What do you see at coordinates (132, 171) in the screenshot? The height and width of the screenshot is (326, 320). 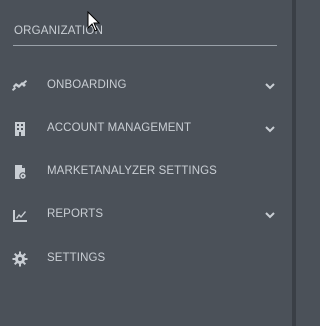 I see `sidebar-item-label: MARKETANALYZER SETTINGS` at bounding box center [132, 171].